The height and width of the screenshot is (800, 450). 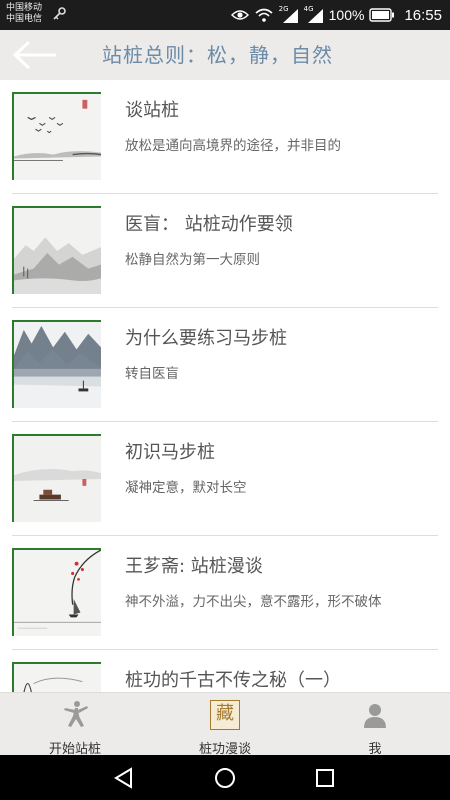 I want to click on tab-start-standing: 开始站桩, so click(x=75, y=725).